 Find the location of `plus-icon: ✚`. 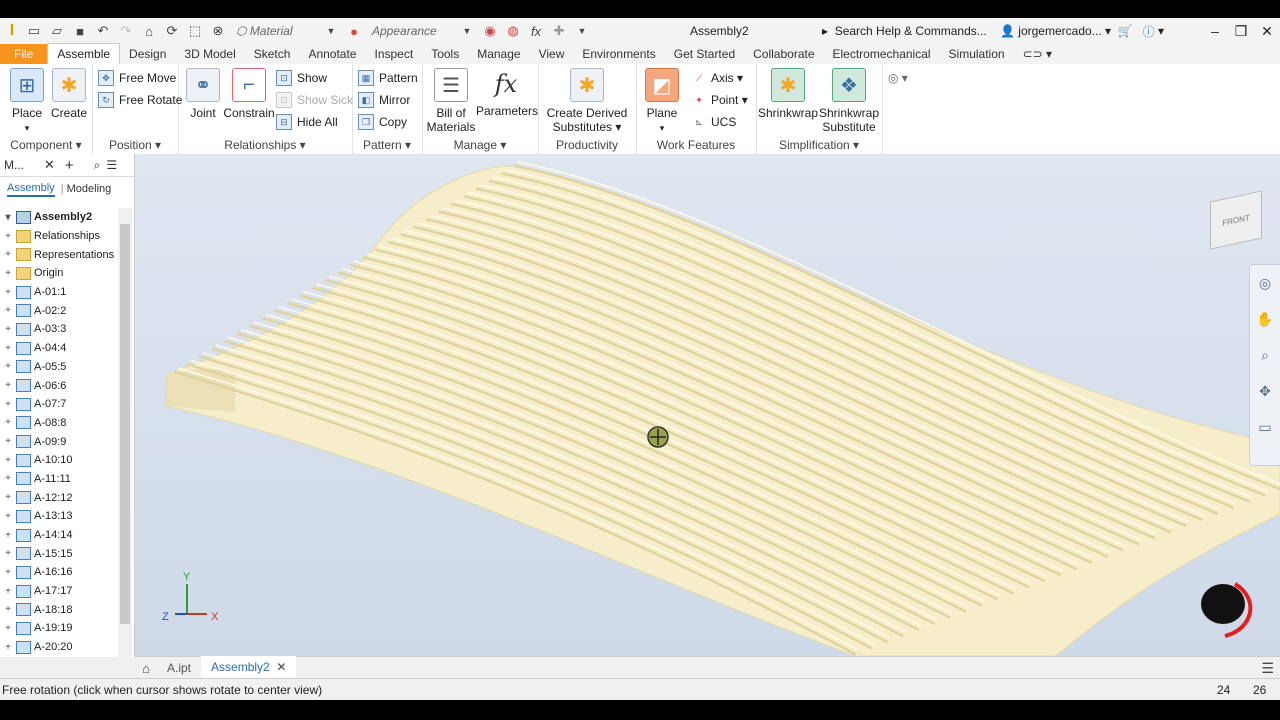

plus-icon: ✚ is located at coordinates (559, 31).